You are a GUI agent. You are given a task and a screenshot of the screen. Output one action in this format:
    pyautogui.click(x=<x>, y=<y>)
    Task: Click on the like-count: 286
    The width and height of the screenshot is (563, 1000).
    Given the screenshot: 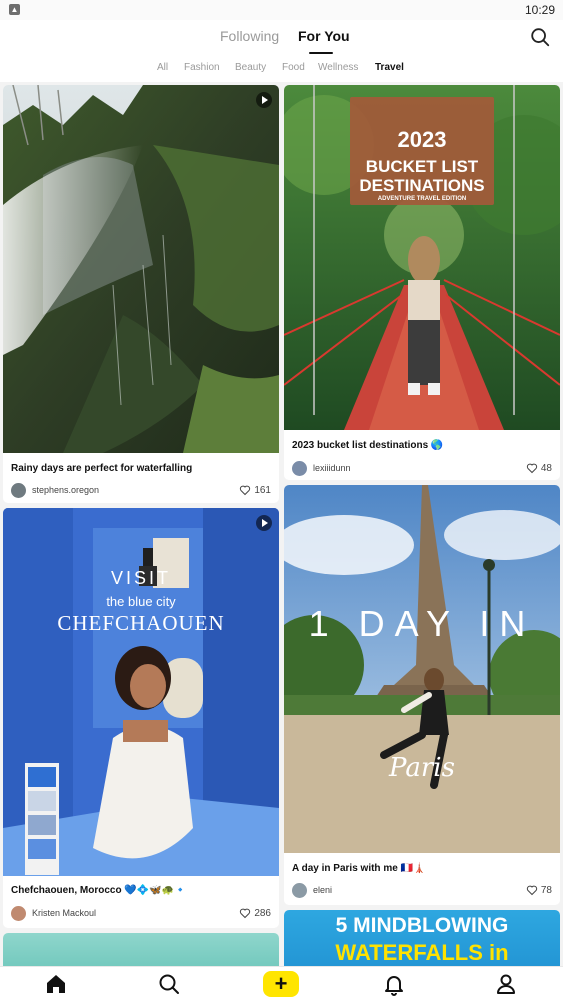 What is the action you would take?
    pyautogui.click(x=262, y=913)
    